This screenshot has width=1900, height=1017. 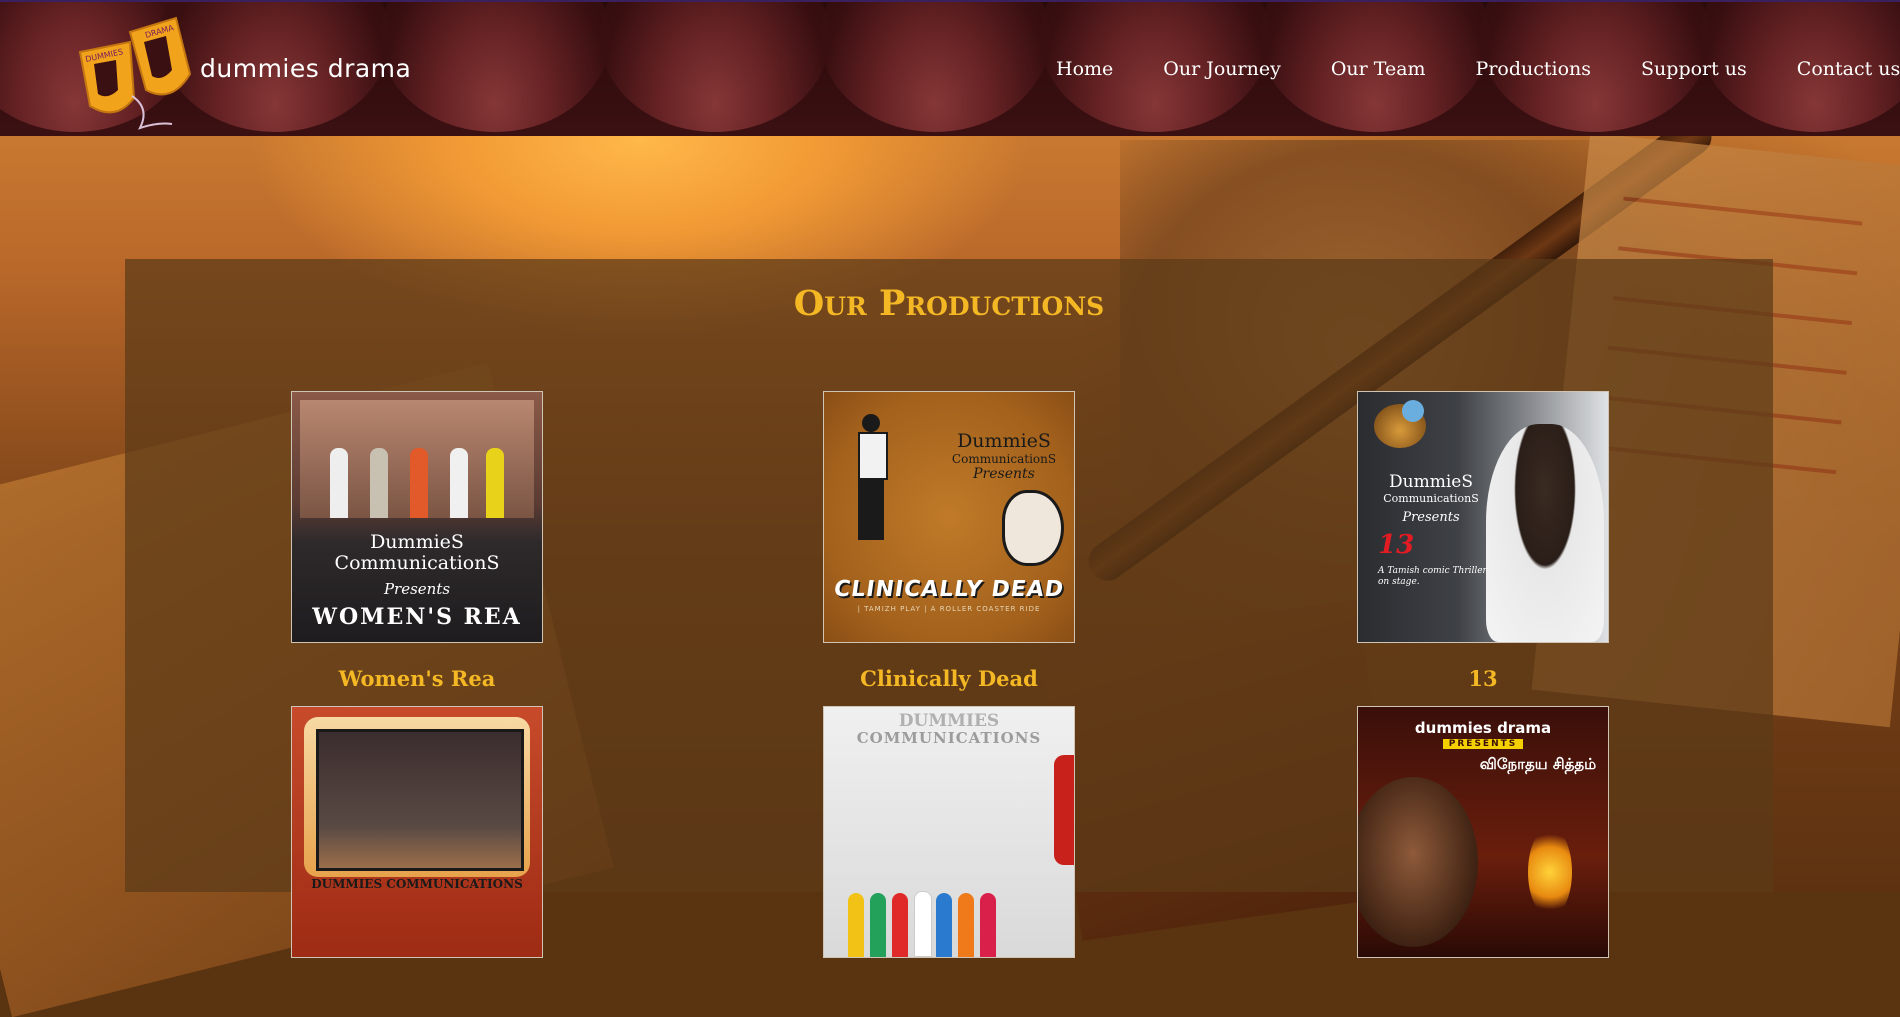 I want to click on nav-home: Home, so click(x=1084, y=69).